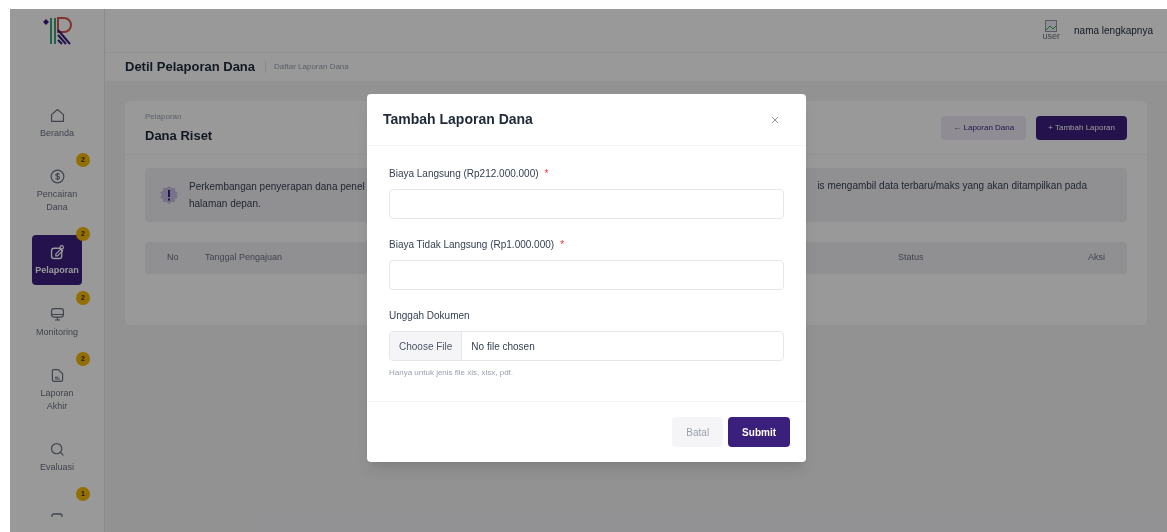  Describe the element at coordinates (911, 256) in the screenshot. I see `column-header: Status` at that location.